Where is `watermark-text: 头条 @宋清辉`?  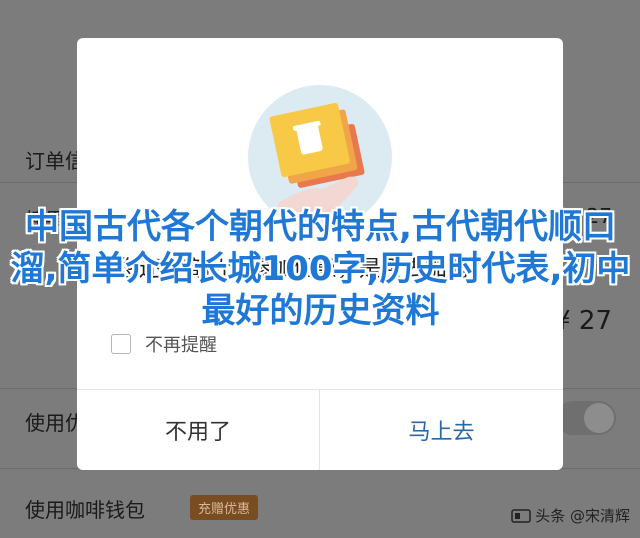
watermark-text: 头条 @宋清辉 is located at coordinates (582, 516).